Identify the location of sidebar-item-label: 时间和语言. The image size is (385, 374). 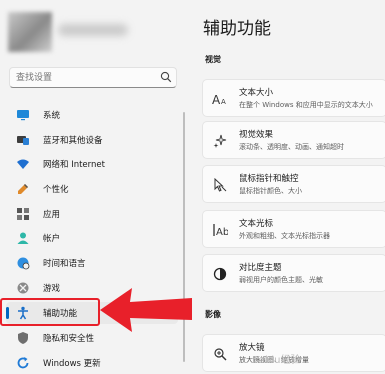
(64, 264).